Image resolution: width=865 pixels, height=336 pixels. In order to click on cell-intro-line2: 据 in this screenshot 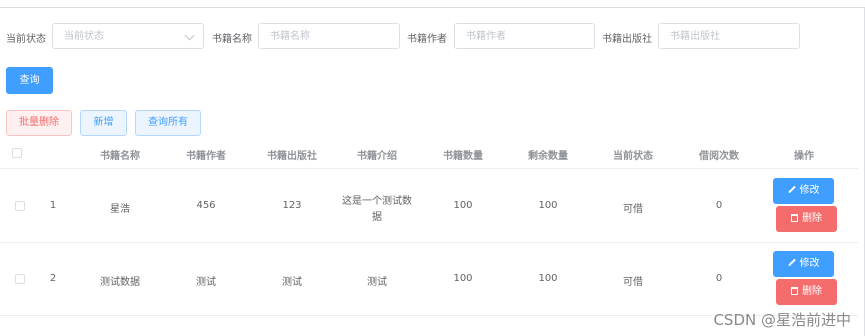, I will do `click(377, 217)`.